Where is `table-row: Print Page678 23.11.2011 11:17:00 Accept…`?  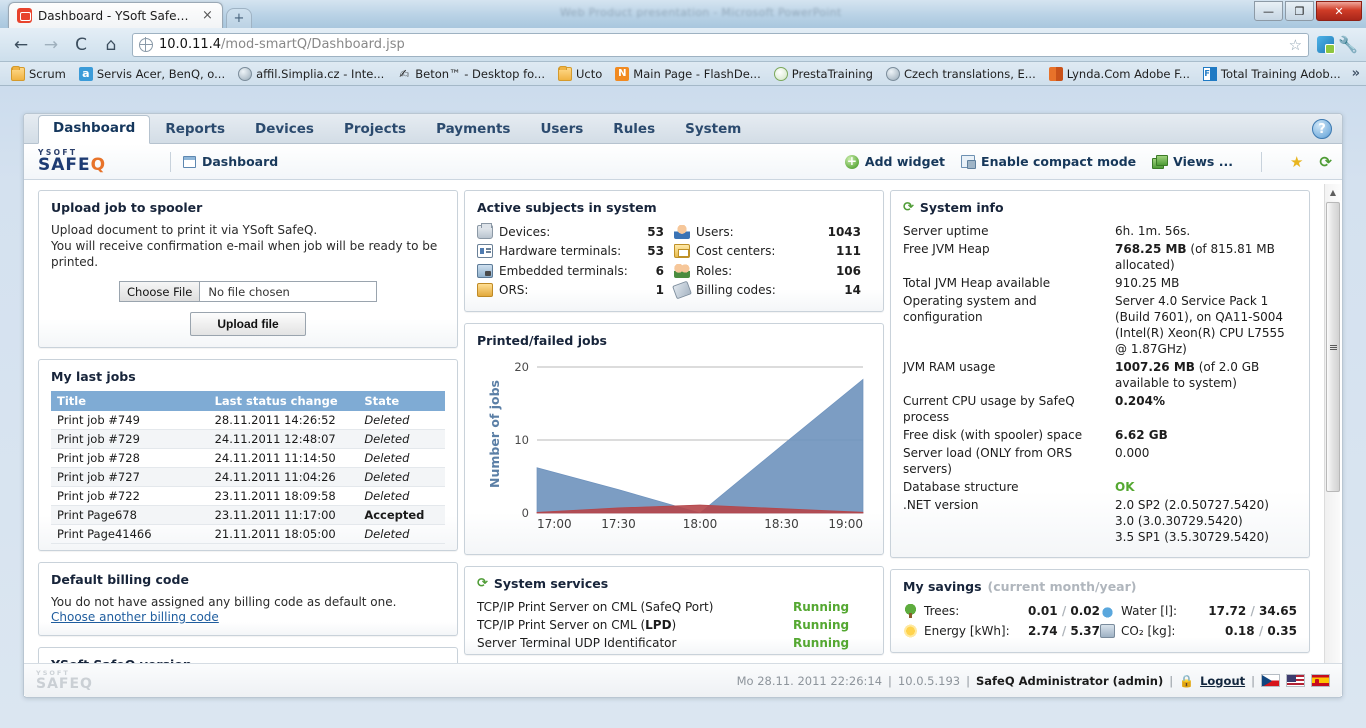
table-row: Print Page678 23.11.2011 11:17:00 Accept… is located at coordinates (248, 515).